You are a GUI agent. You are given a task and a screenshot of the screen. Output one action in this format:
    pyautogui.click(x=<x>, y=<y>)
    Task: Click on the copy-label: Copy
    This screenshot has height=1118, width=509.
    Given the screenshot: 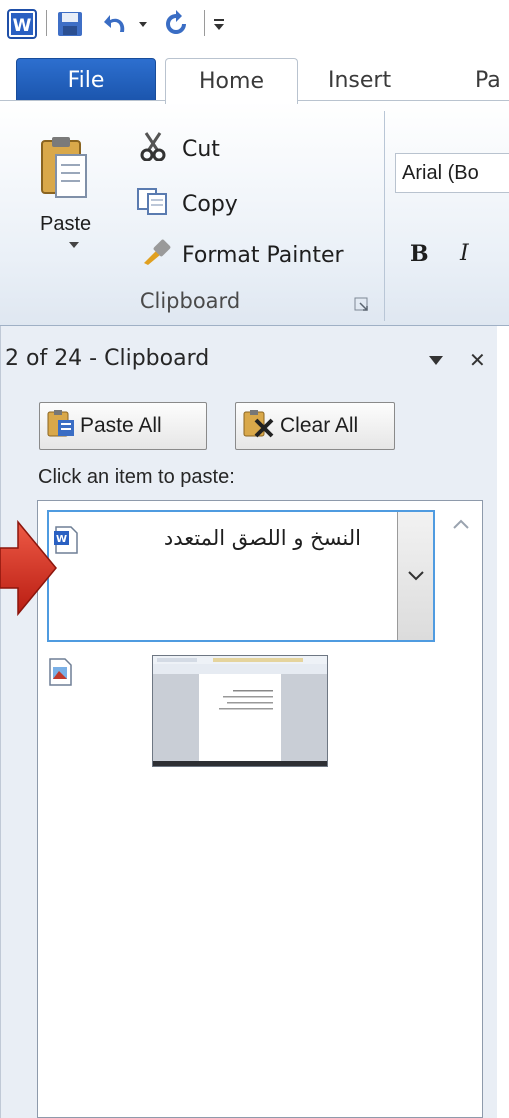 What is the action you would take?
    pyautogui.click(x=210, y=204)
    